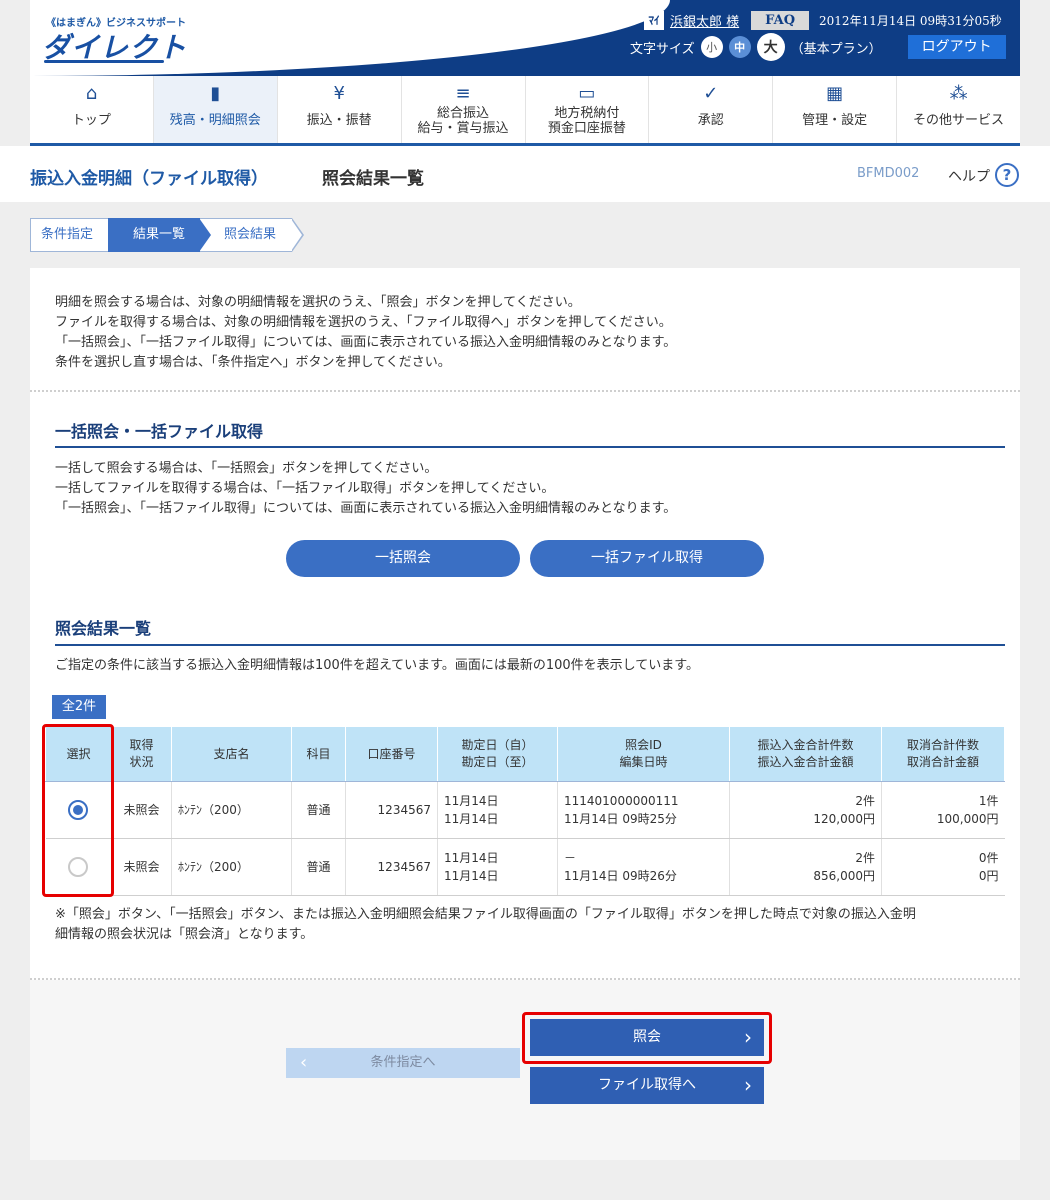  What do you see at coordinates (149, 179) in the screenshot?
I see `page-title: 振込入金明細（ファイル取得）` at bounding box center [149, 179].